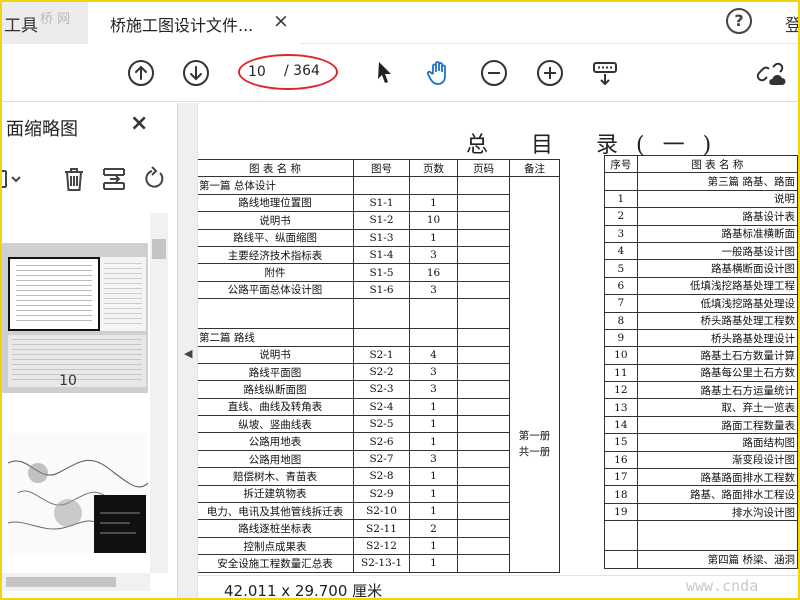  What do you see at coordinates (717, 338) in the screenshot?
I see `row-name: 桥头路基处理设计` at bounding box center [717, 338].